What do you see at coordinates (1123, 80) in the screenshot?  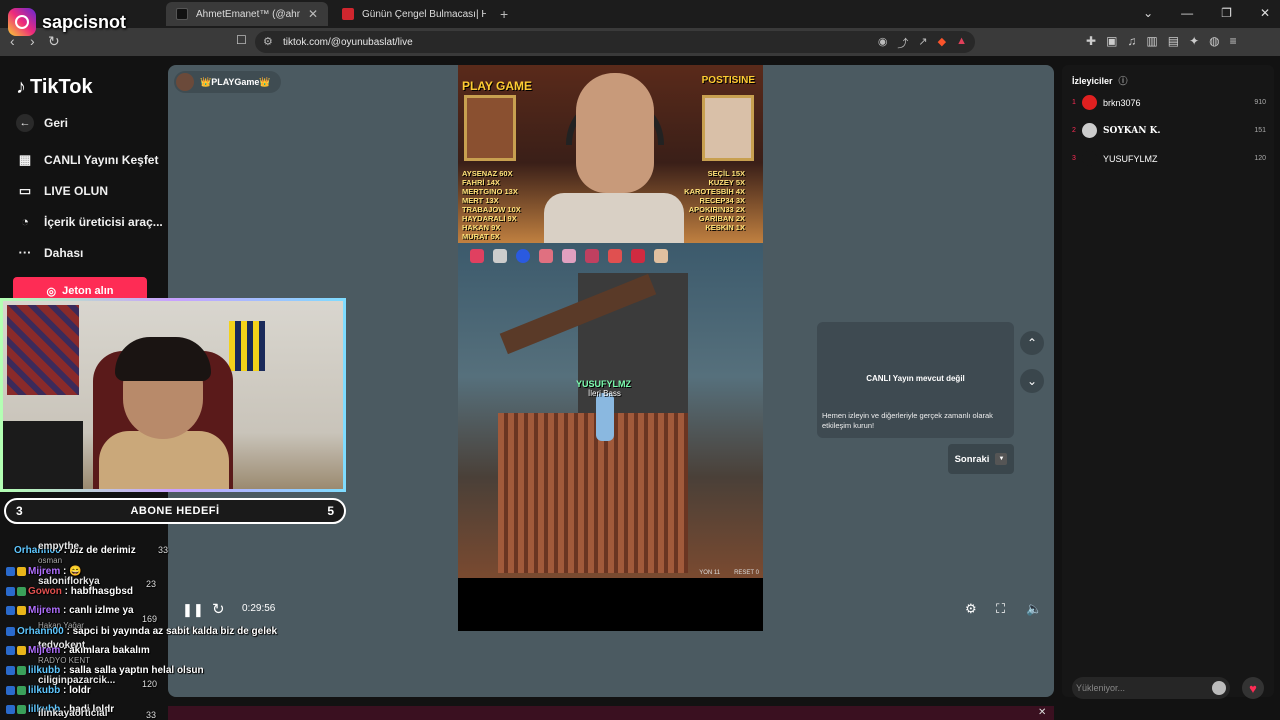 I see `info-icon: ⓘ` at bounding box center [1123, 80].